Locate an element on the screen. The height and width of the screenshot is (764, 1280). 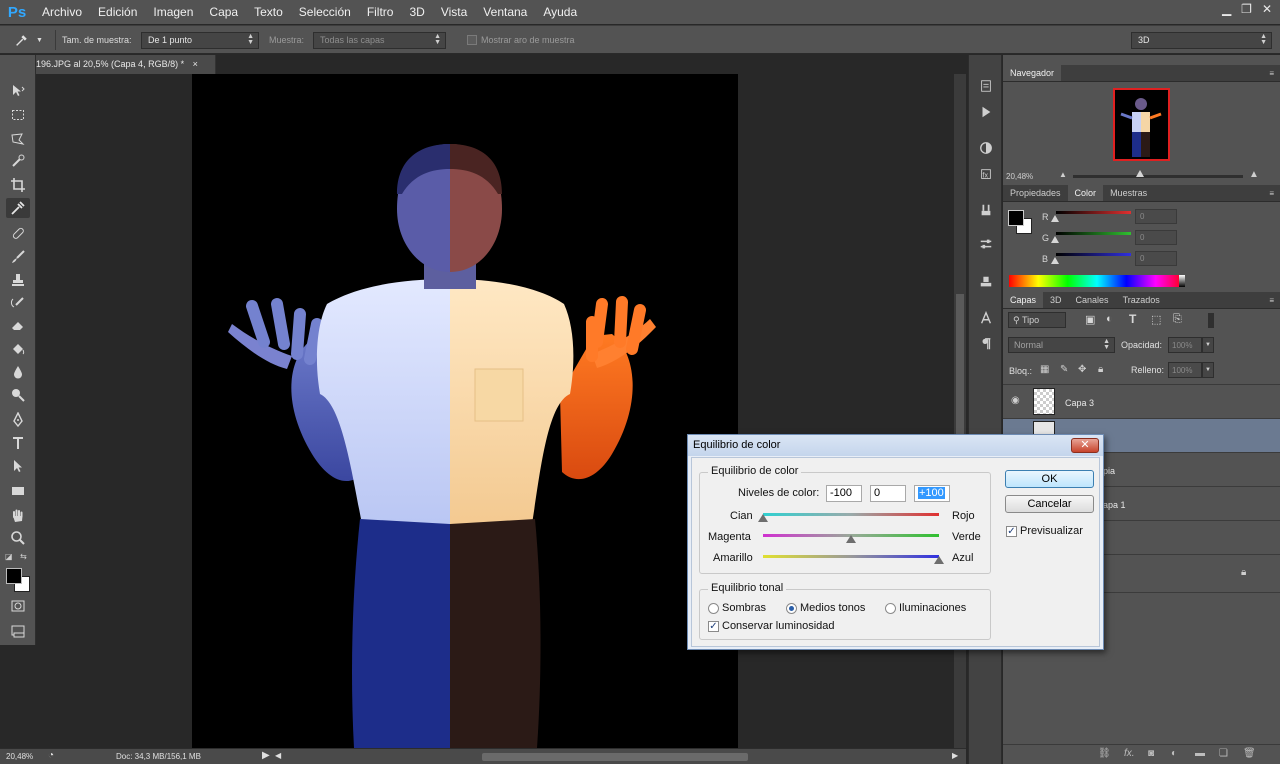
menu-ventana: Ventana is located at coordinates (505, 12).